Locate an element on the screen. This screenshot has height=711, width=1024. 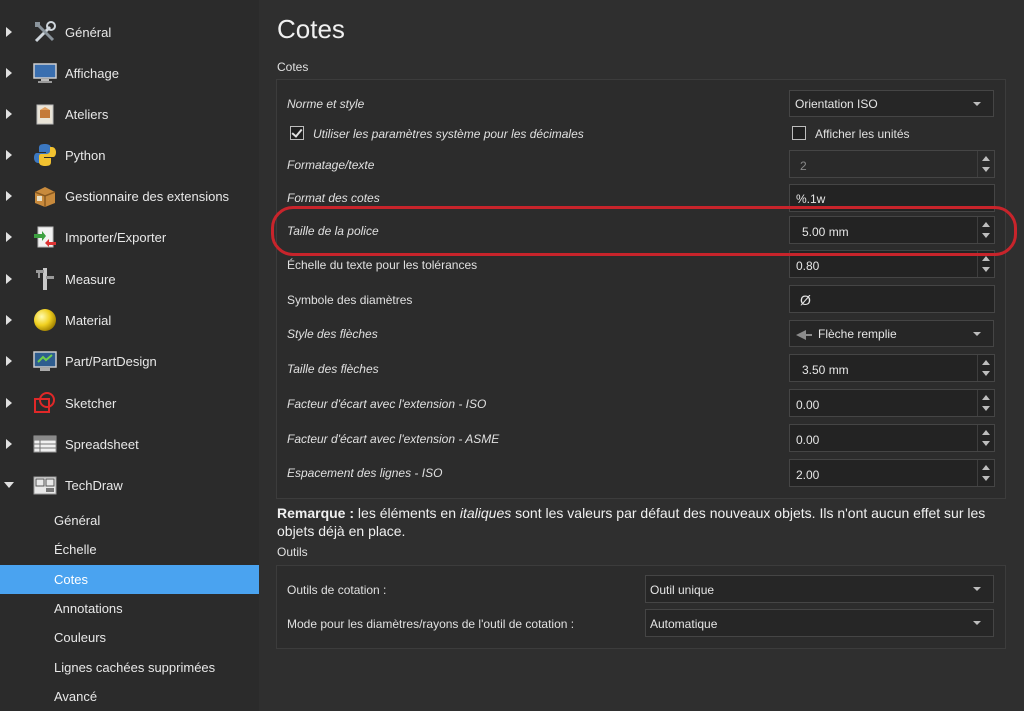
material-sphere-icon is located at coordinates (45, 320).